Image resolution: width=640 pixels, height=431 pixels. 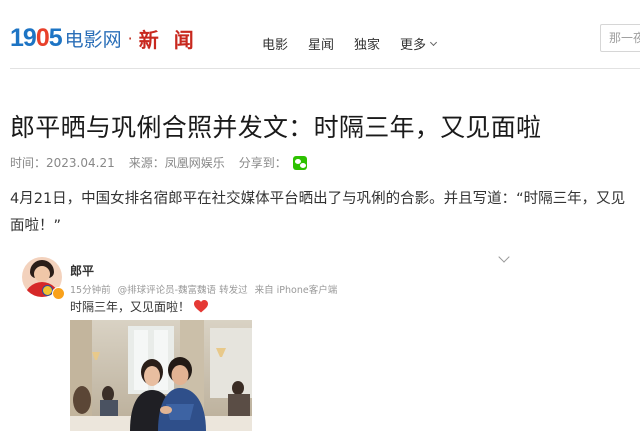 What do you see at coordinates (620, 38) in the screenshot?
I see `search-input` at bounding box center [620, 38].